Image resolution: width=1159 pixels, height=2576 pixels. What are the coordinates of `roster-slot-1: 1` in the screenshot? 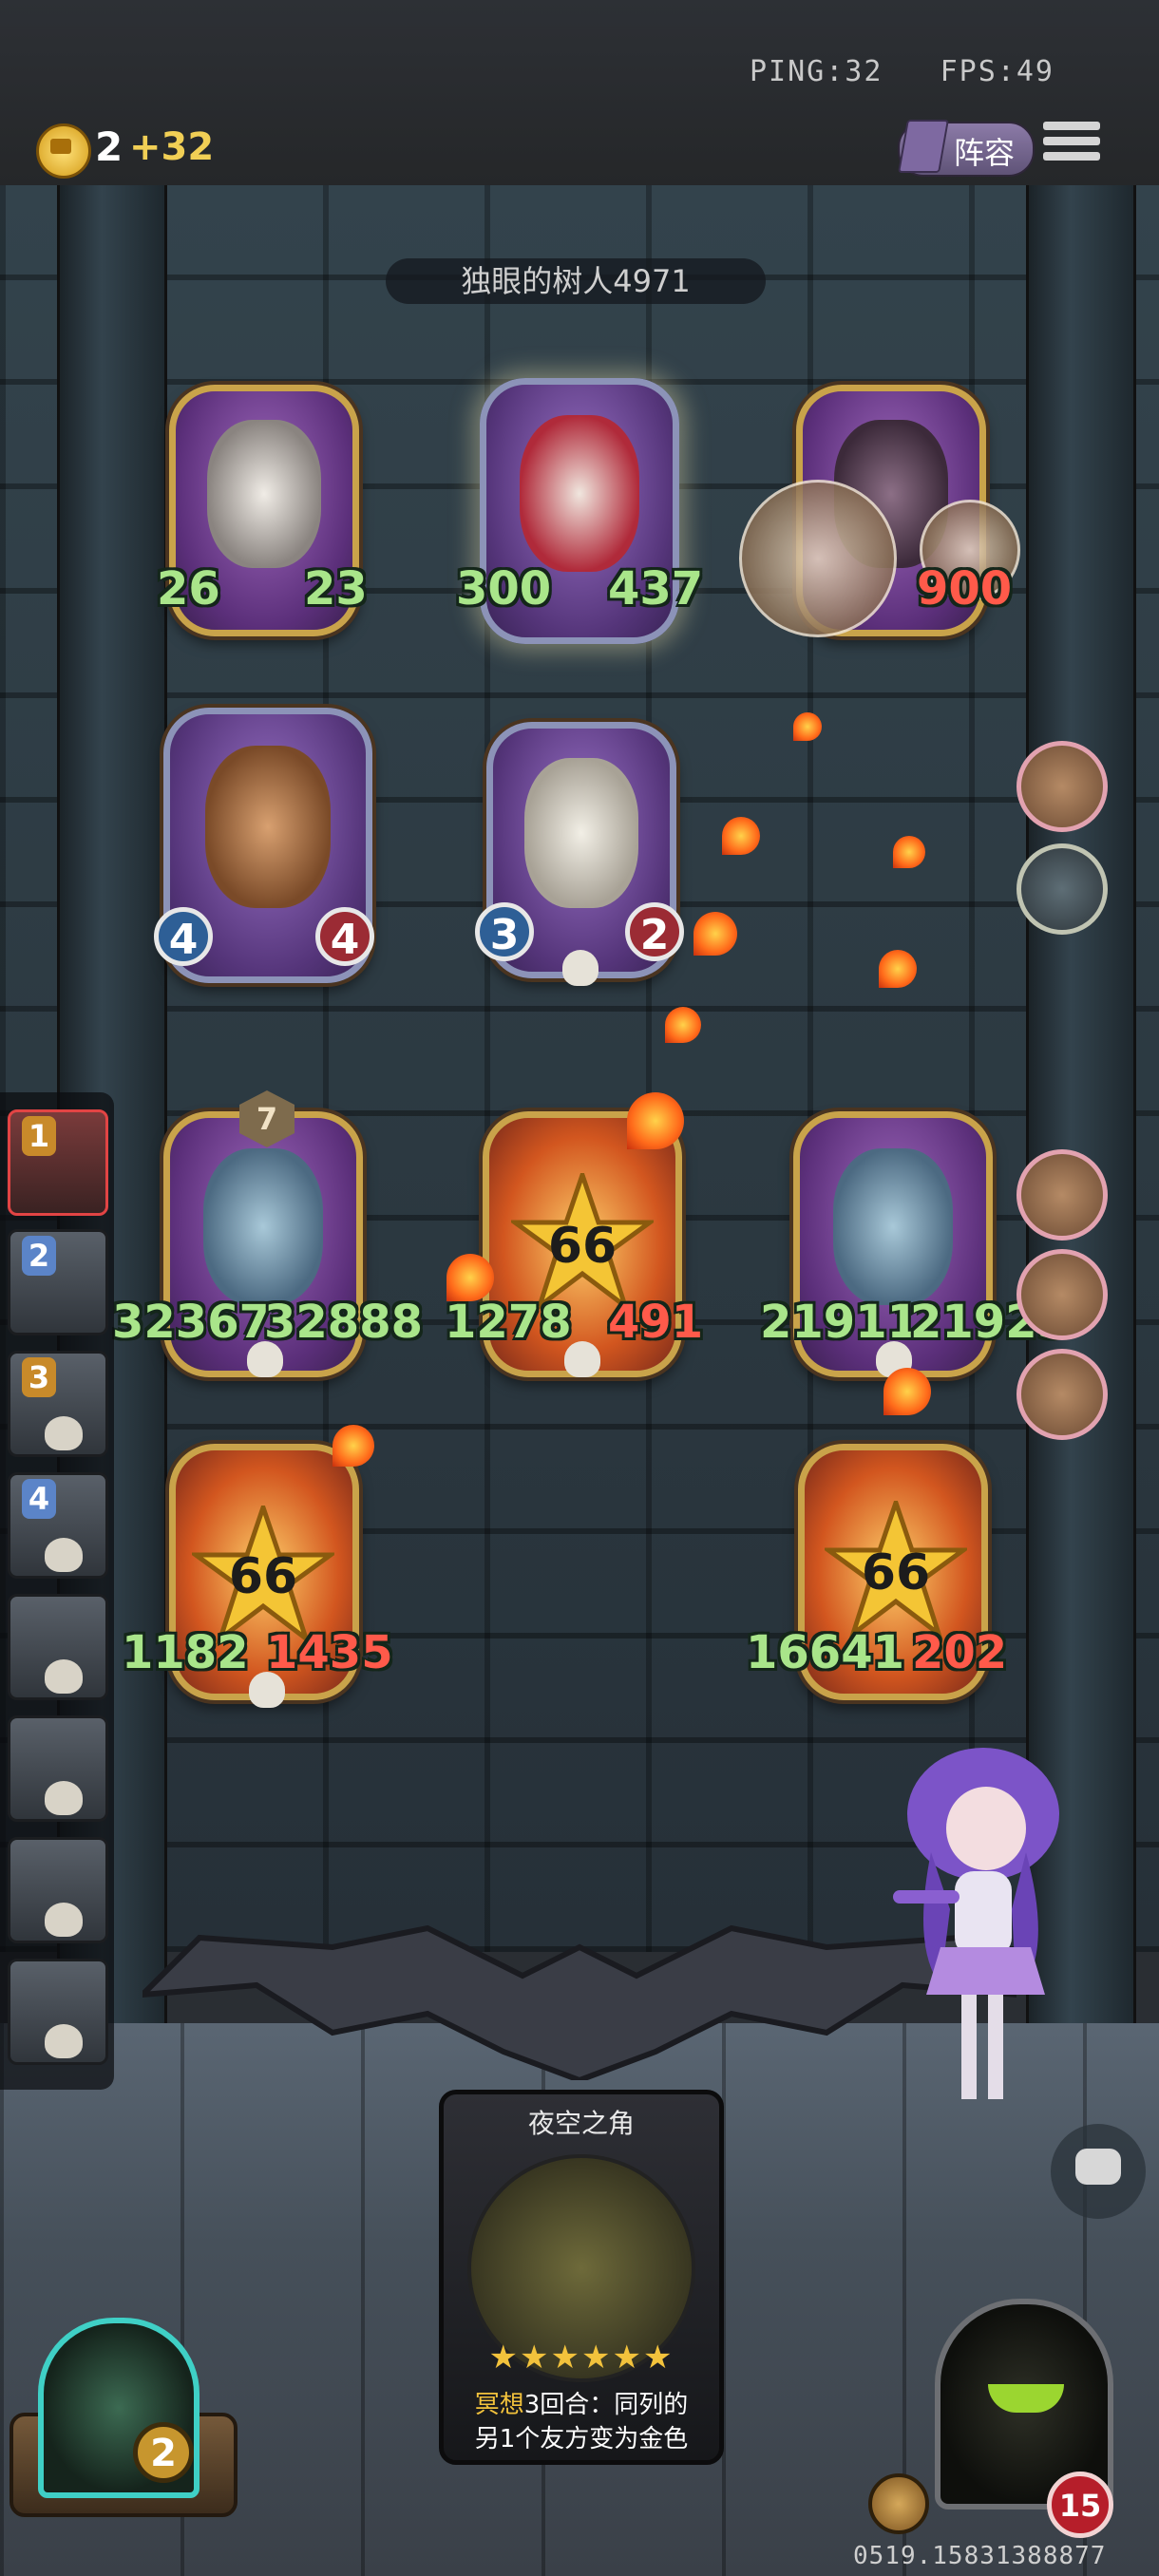 It's located at (58, 1162).